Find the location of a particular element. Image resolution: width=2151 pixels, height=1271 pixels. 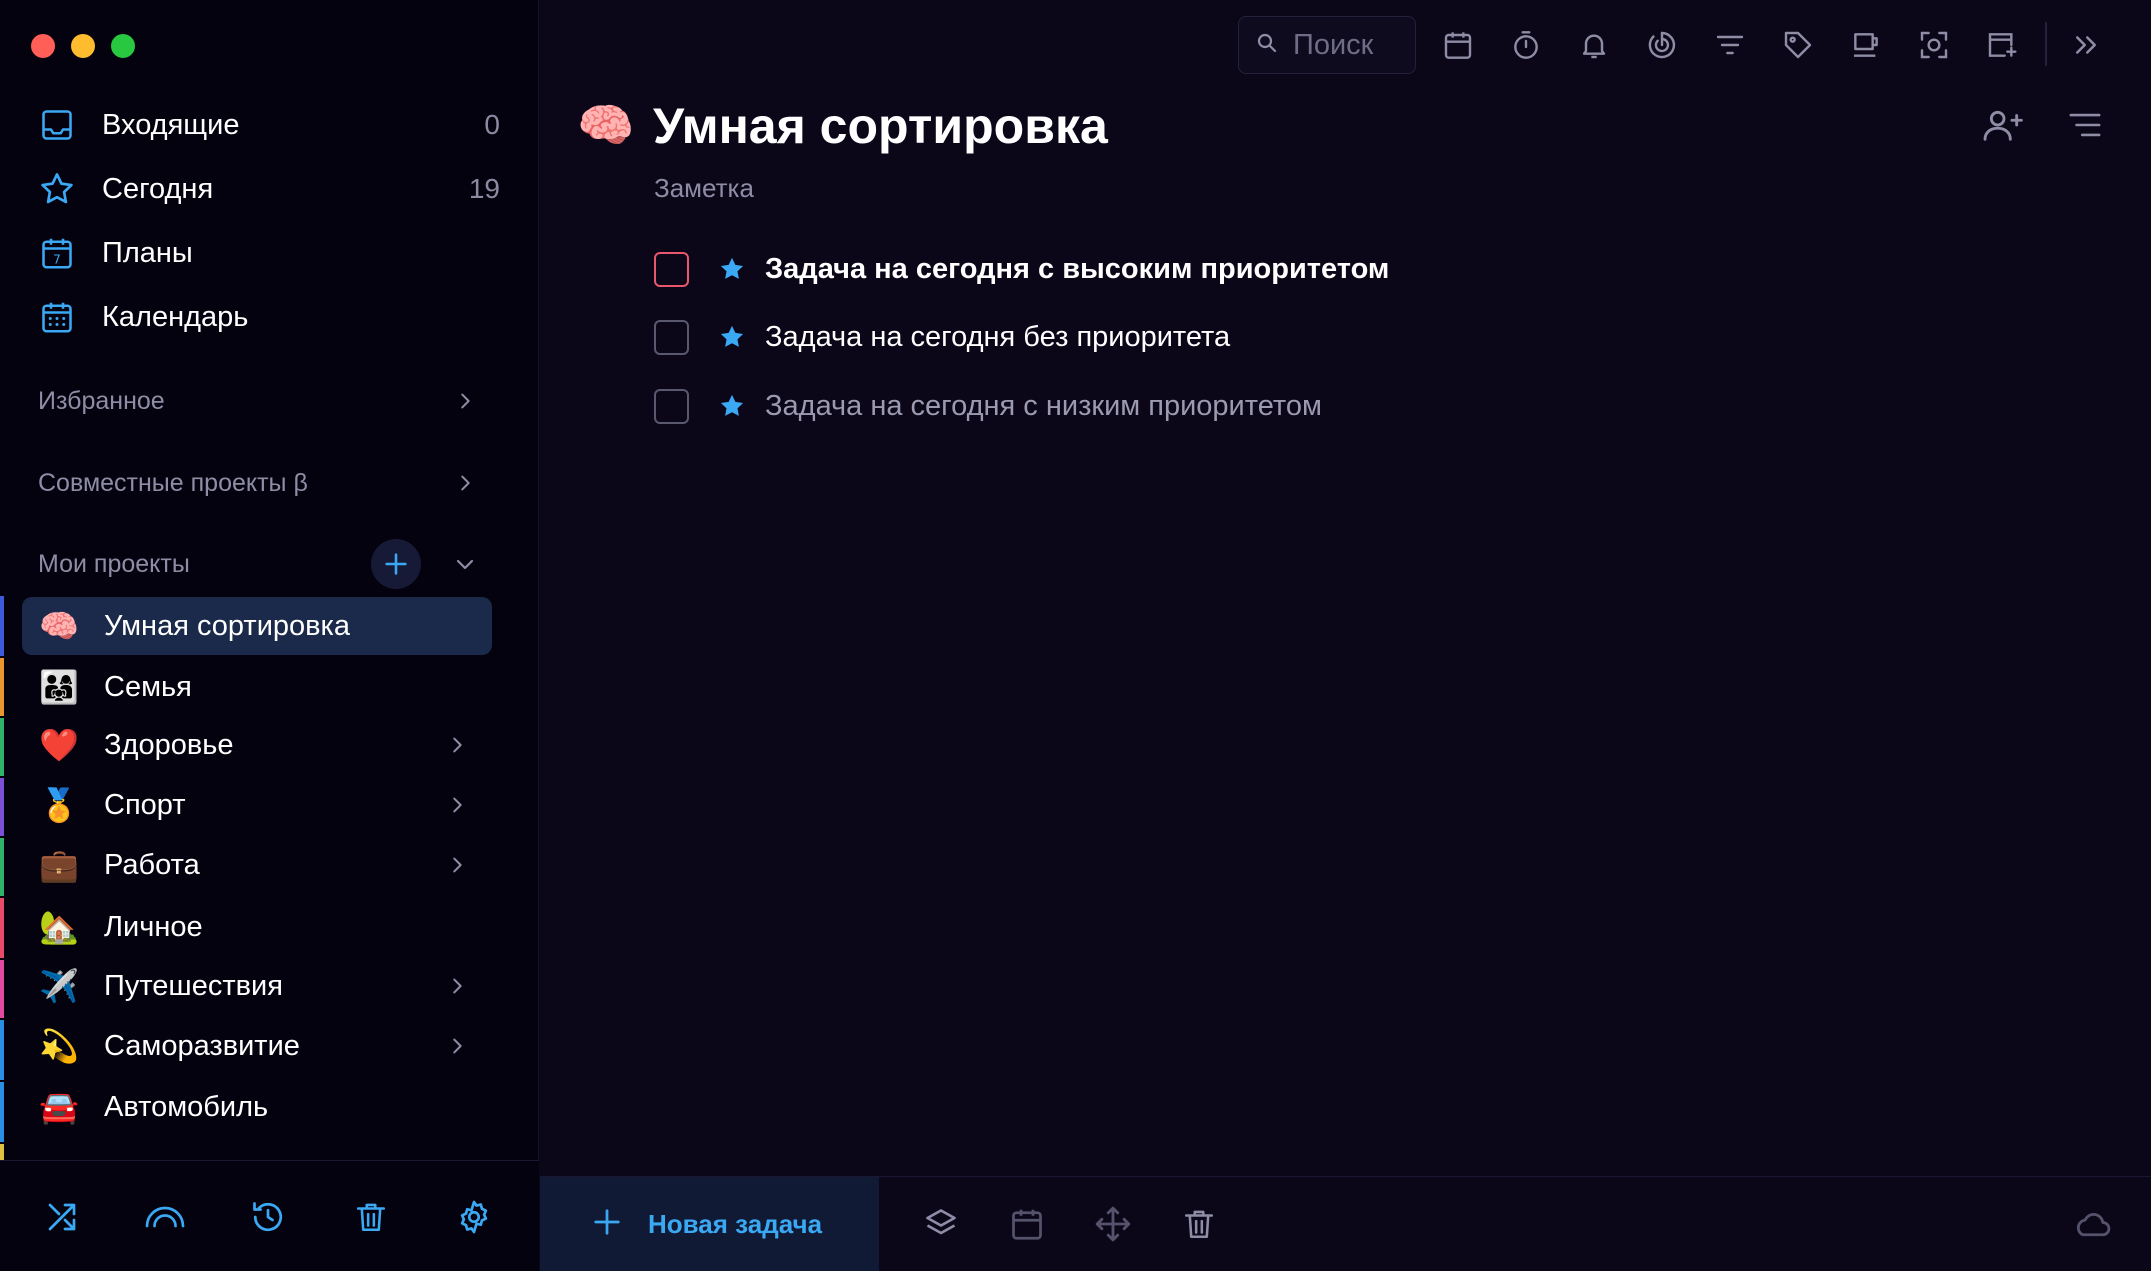

project-label: Путешествия is located at coordinates (193, 985).